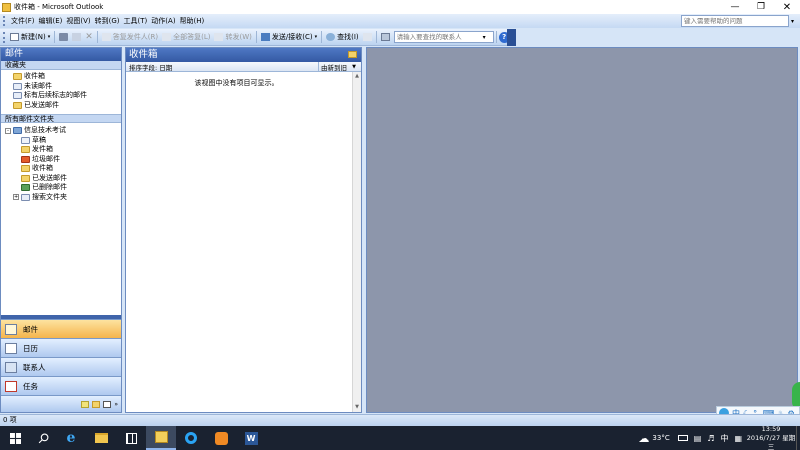 This screenshot has width=800, height=450. I want to click on folder-inbox: 收件箱, so click(71, 169).